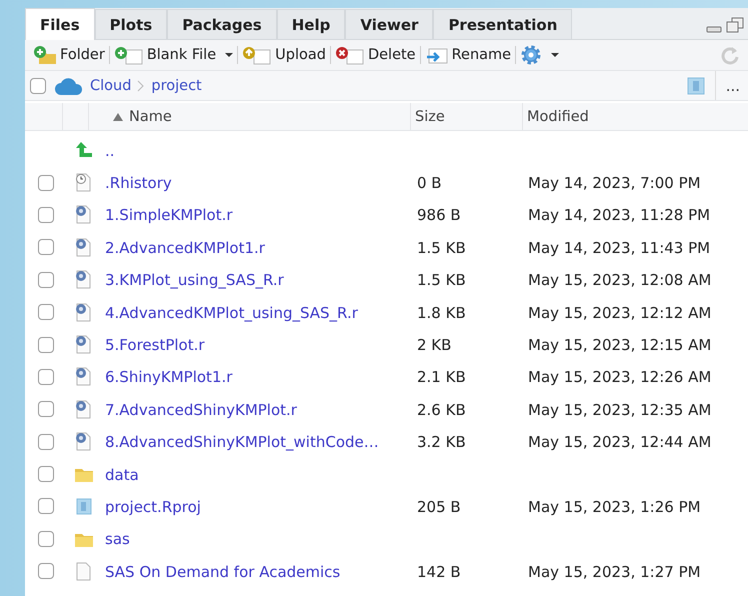  Describe the element at coordinates (69, 86) in the screenshot. I see `cloud-icon` at that location.